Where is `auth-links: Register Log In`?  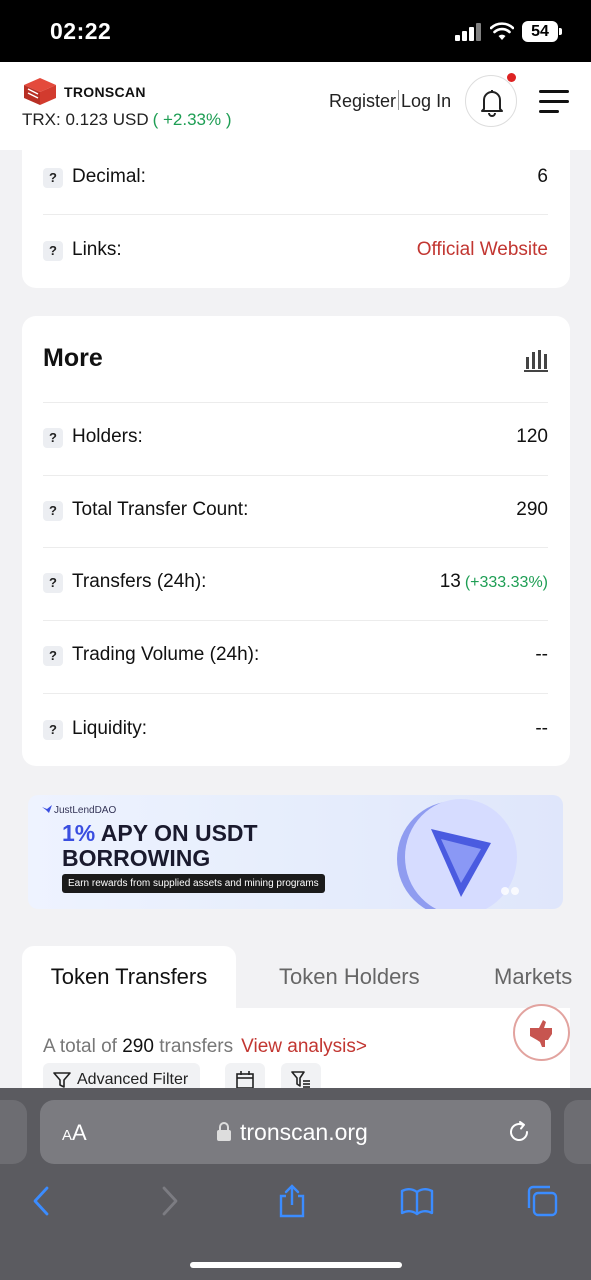
auth-links: Register Log In is located at coordinates (390, 101).